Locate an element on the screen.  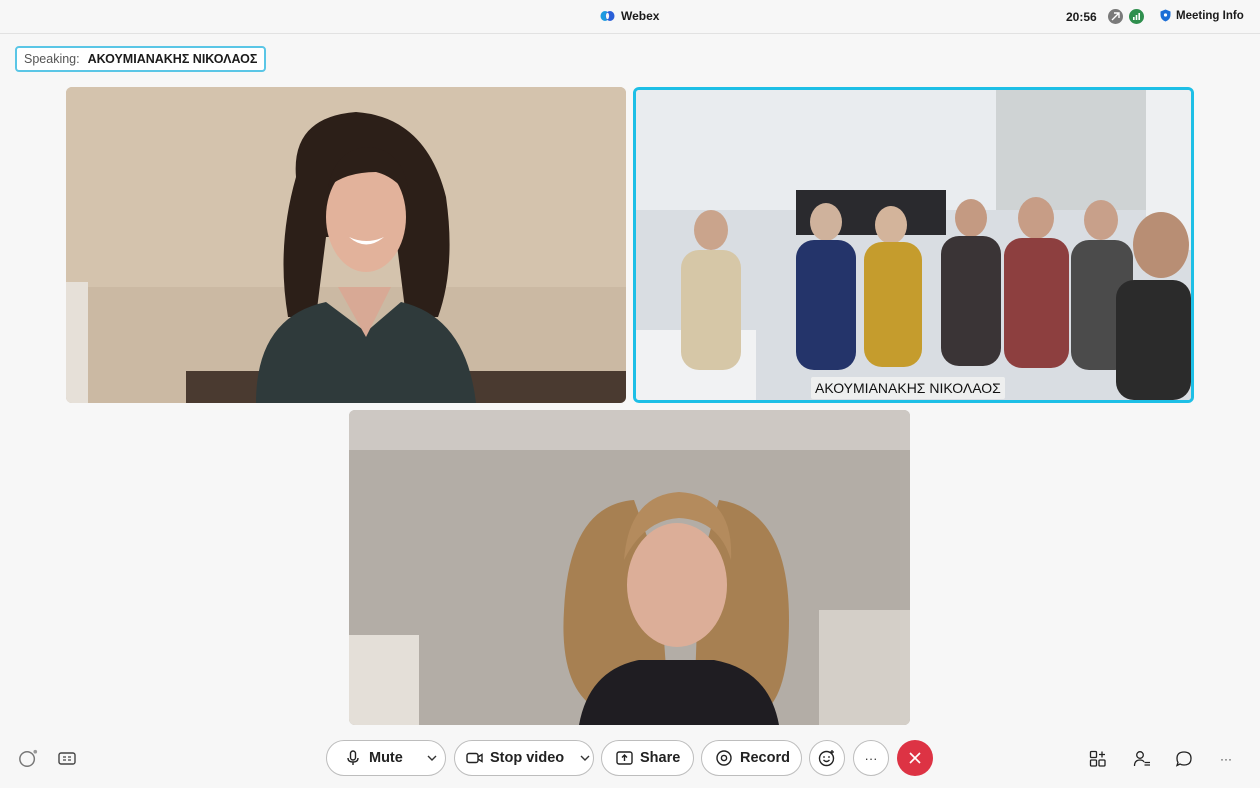
microphone-icon is located at coordinates (353, 757).